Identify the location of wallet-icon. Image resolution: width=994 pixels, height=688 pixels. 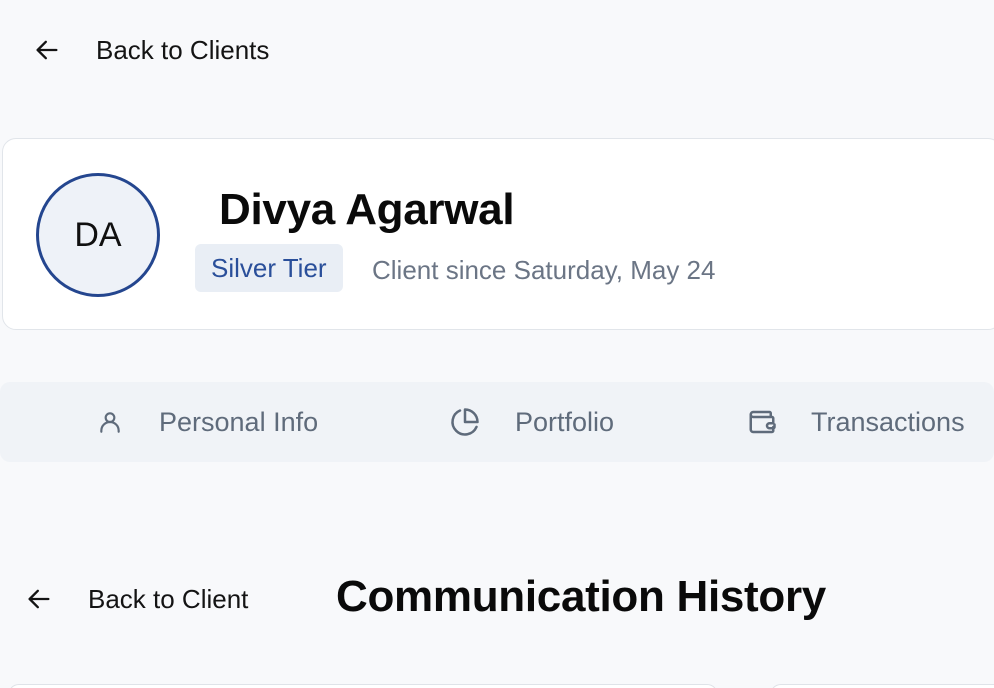
(762, 422).